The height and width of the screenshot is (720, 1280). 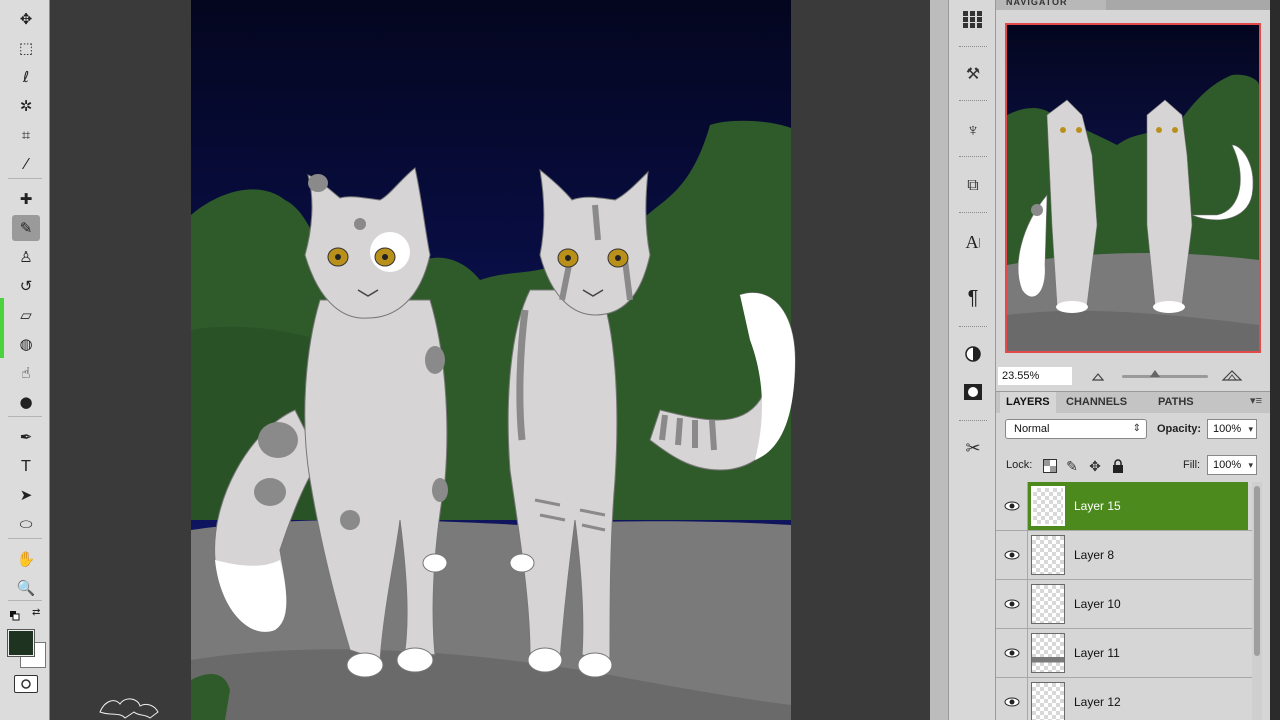 I want to click on fill-label: Fill:, so click(x=1192, y=465).